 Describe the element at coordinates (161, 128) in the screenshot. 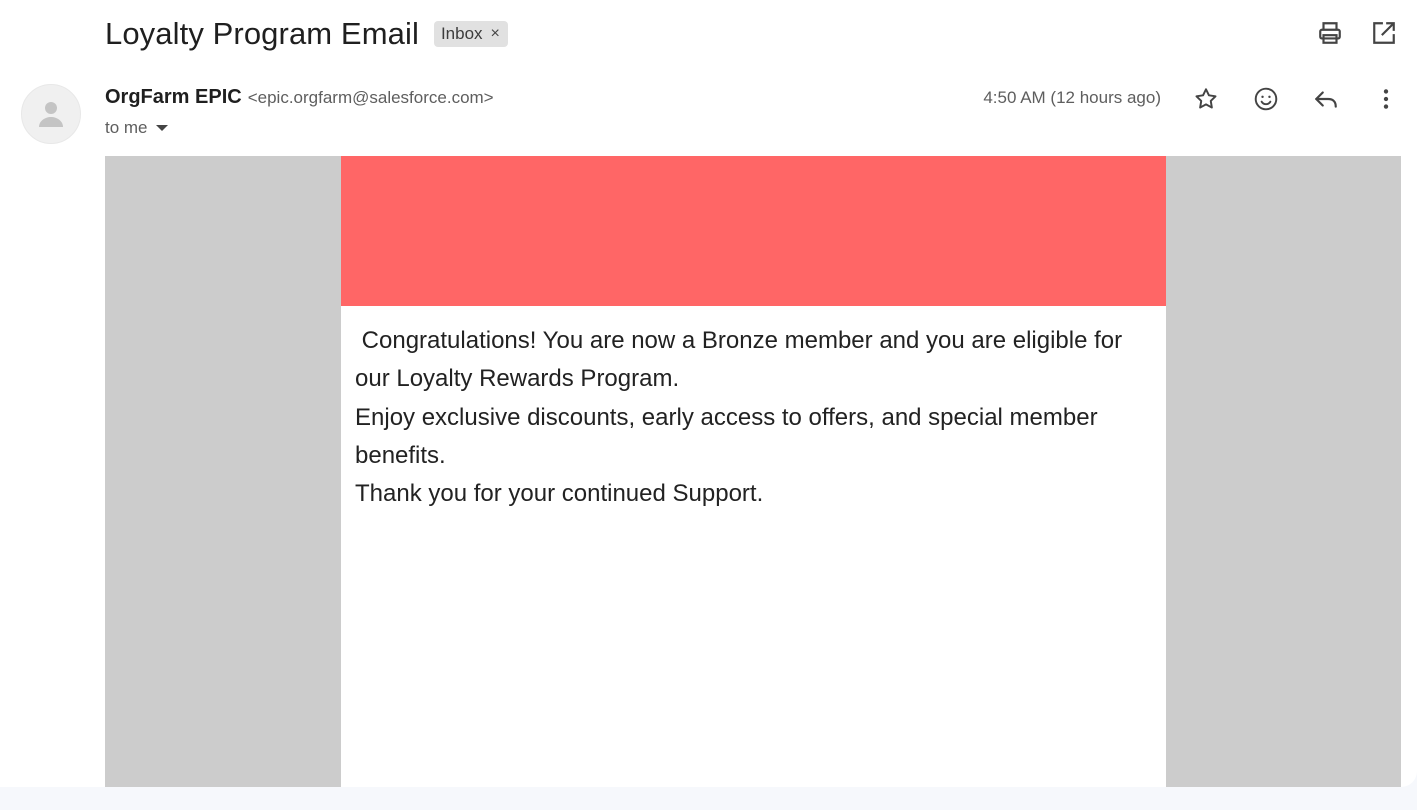

I see `chevron-down-icon` at that location.